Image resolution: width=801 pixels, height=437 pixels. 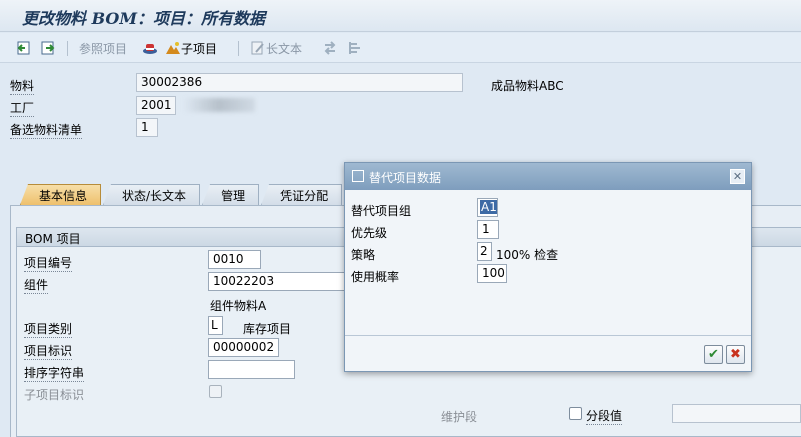 I want to click on strategy-description: 100% 检查, so click(x=527, y=255).